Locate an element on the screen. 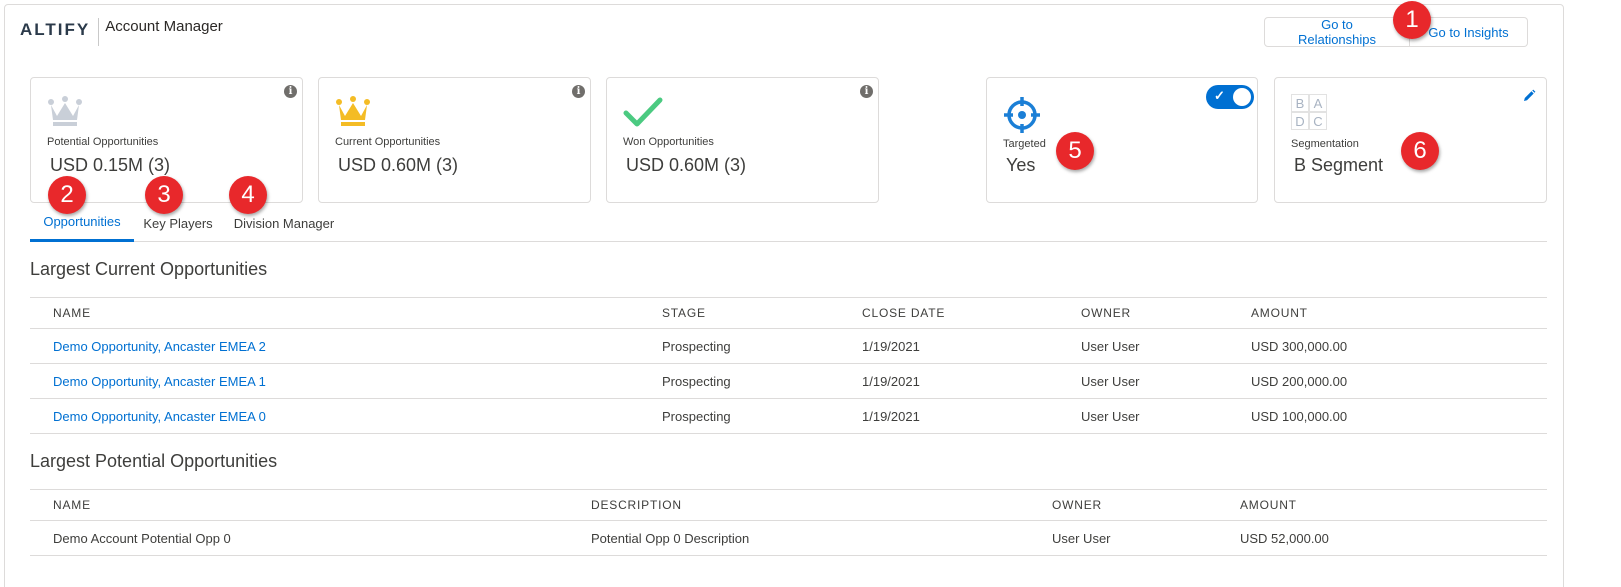 Image resolution: width=1621 pixels, height=587 pixels. targeted-card: ✓ Targeted Yes is located at coordinates (1122, 140).